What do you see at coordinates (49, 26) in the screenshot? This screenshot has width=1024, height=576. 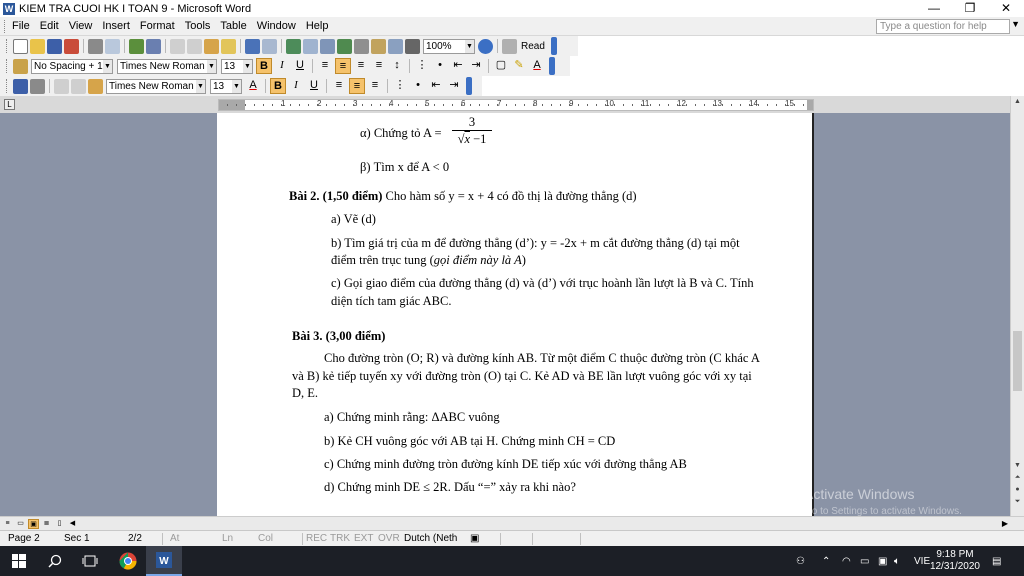 I see `menu-edit: Edit` at bounding box center [49, 26].